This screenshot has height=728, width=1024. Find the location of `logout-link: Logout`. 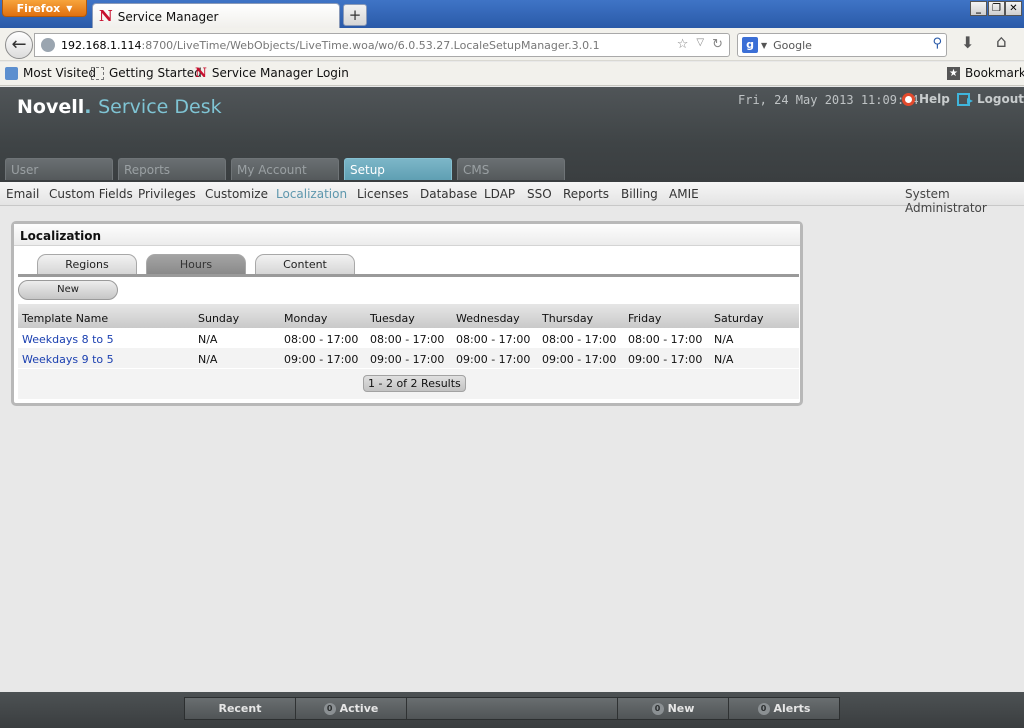

logout-link: Logout is located at coordinates (990, 99).